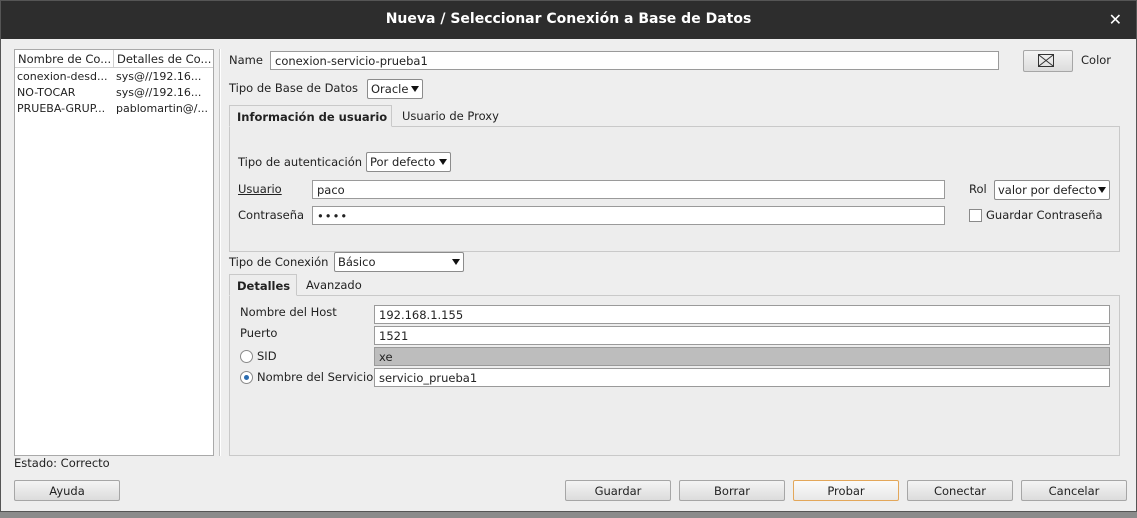 The width and height of the screenshot is (1137, 518). Describe the element at coordinates (64, 93) in the screenshot. I see `table-row-name: NO-TOCAR` at that location.